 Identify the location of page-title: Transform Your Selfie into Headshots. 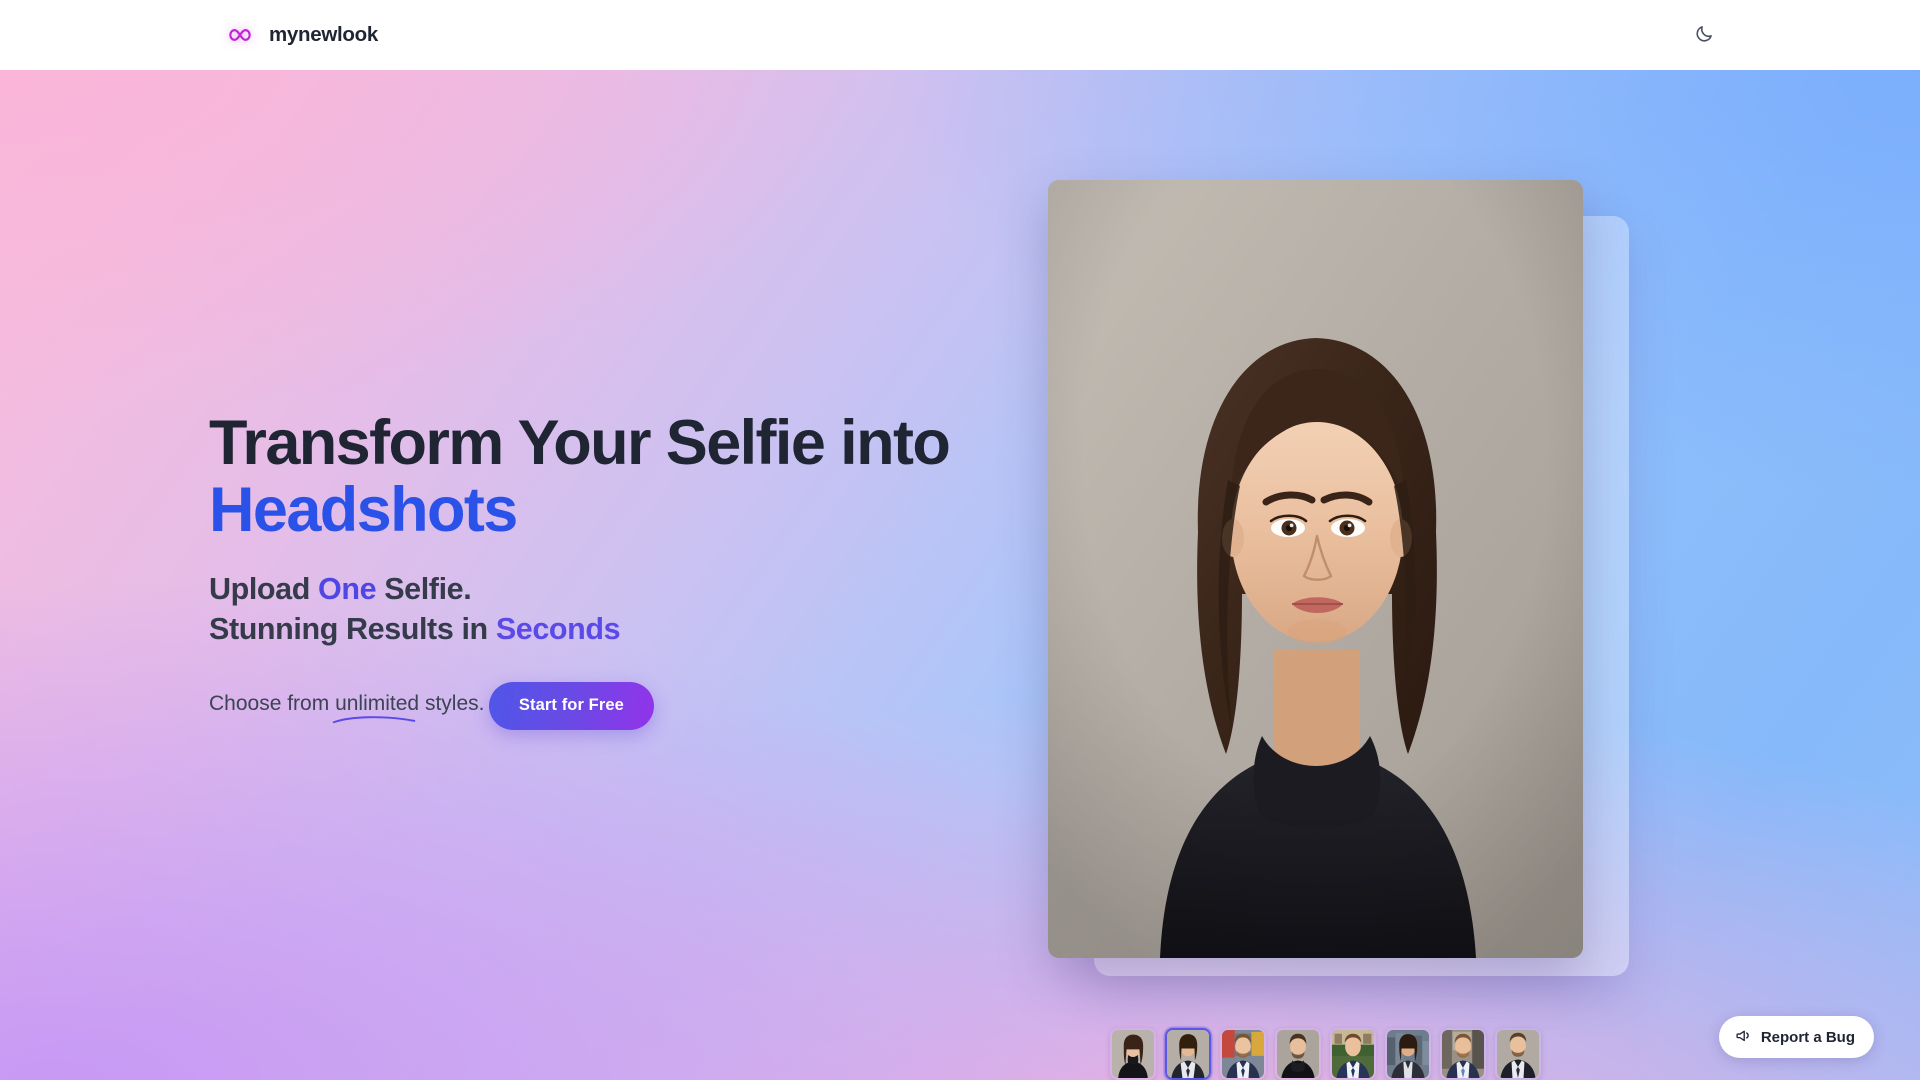
(619, 477).